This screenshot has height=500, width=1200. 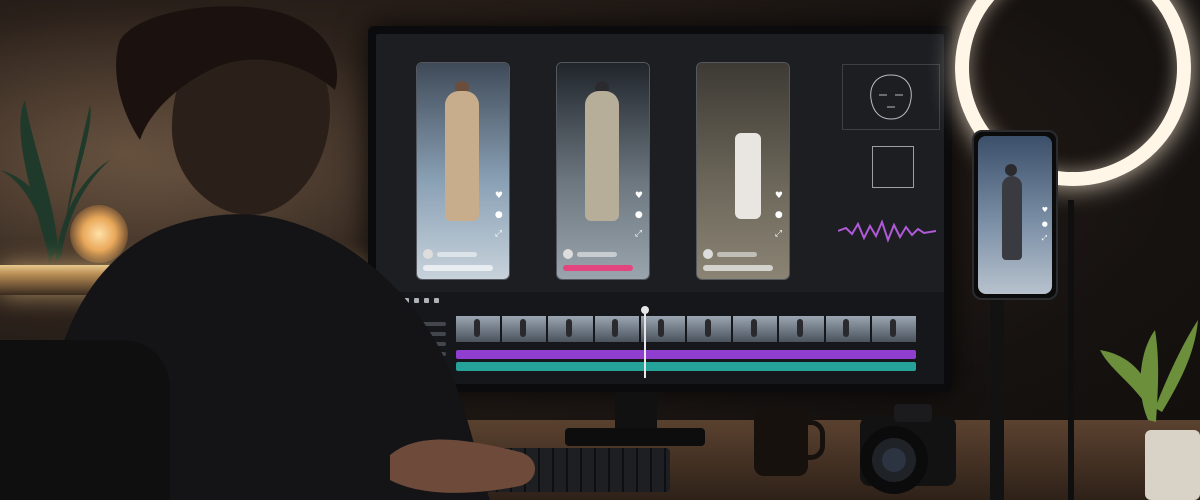 What do you see at coordinates (887, 231) in the screenshot?
I see `audio-waveform-purple` at bounding box center [887, 231].